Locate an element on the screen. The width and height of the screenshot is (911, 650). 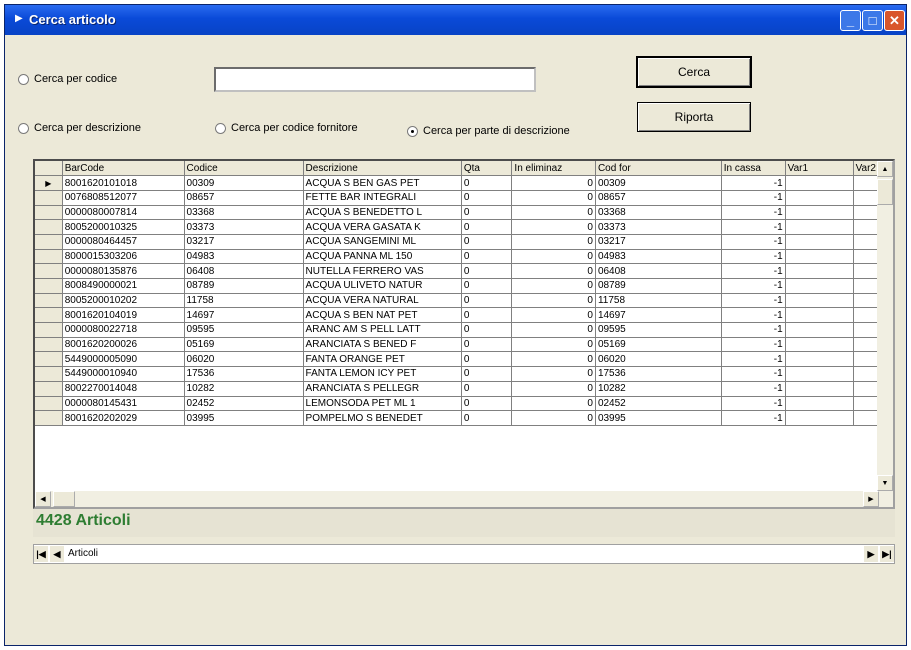
table-cell: 0000080007814 is located at coordinates (123, 213).